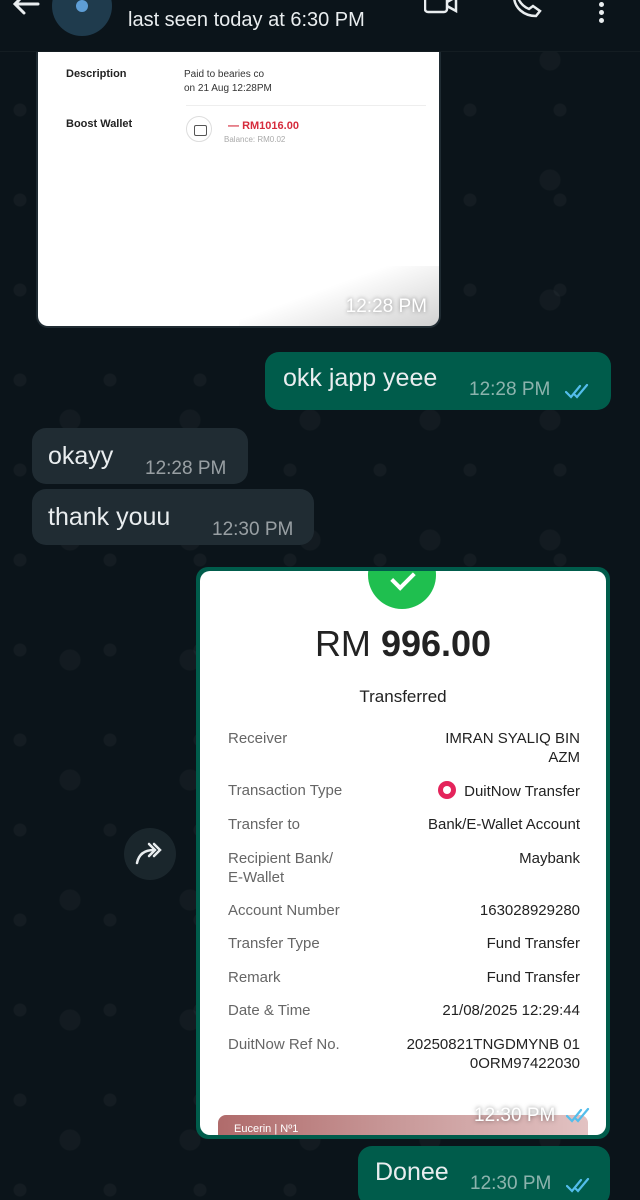  I want to click on chat-header: last seen today at 6:30 PM, so click(320, 26).